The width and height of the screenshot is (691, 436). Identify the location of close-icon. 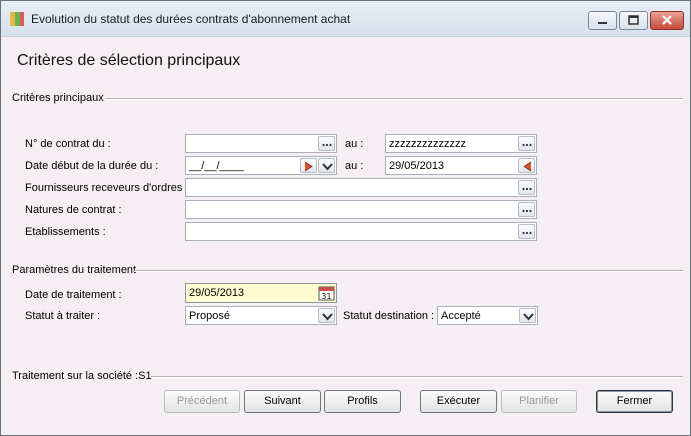
(667, 20).